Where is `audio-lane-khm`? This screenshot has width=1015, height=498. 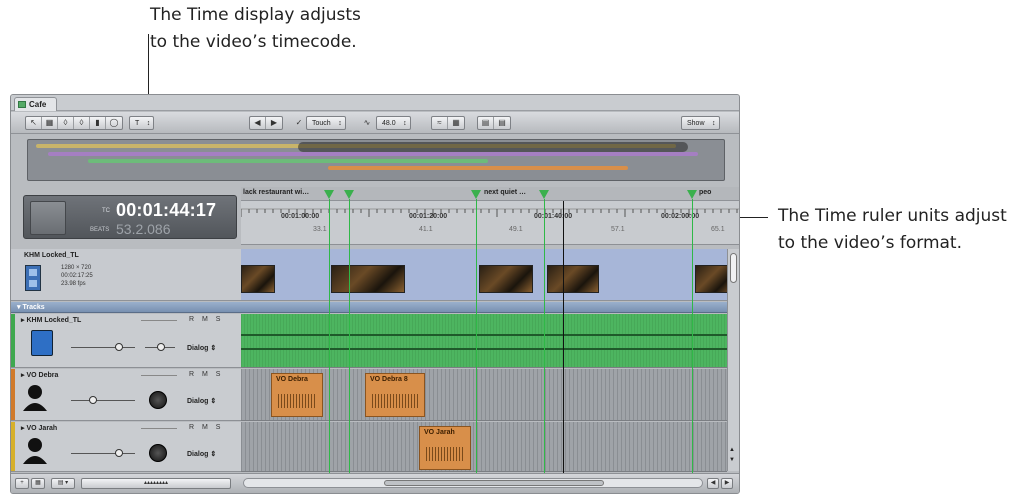 audio-lane-khm is located at coordinates (484, 341).